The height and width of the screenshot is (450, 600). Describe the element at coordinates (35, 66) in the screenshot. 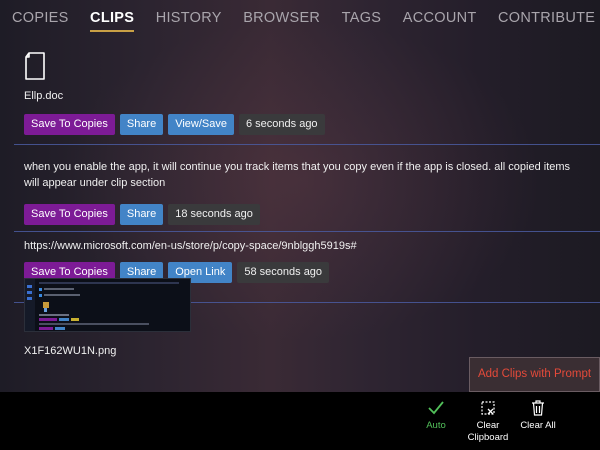

I see `document-icon` at that location.